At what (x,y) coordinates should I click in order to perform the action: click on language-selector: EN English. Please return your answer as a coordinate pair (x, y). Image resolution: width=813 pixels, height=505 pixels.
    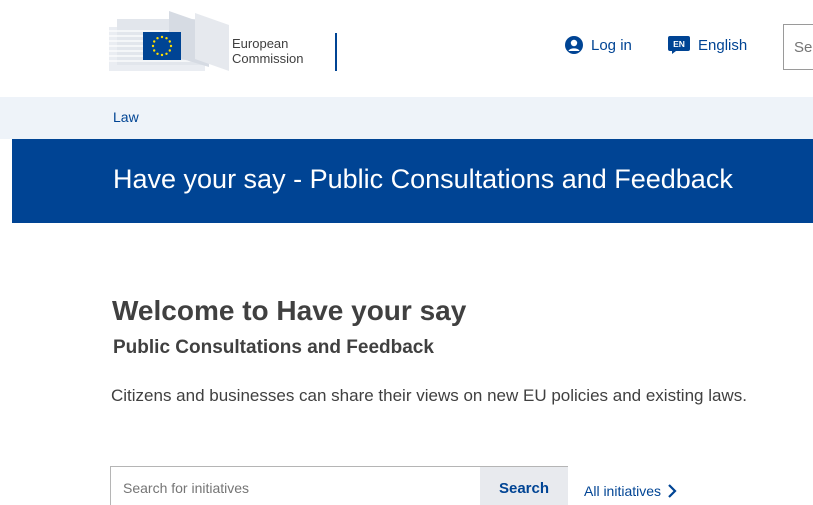
    Looking at the image, I should click on (707, 45).